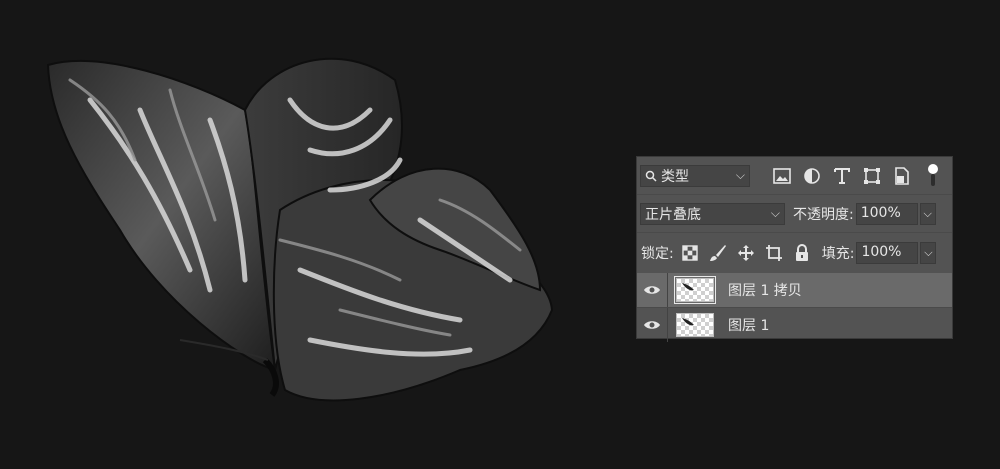 Image resolution: width=1000 pixels, height=469 pixels. I want to click on blend-mode-dropdown: 正片叠底 ⌵, so click(712, 213).